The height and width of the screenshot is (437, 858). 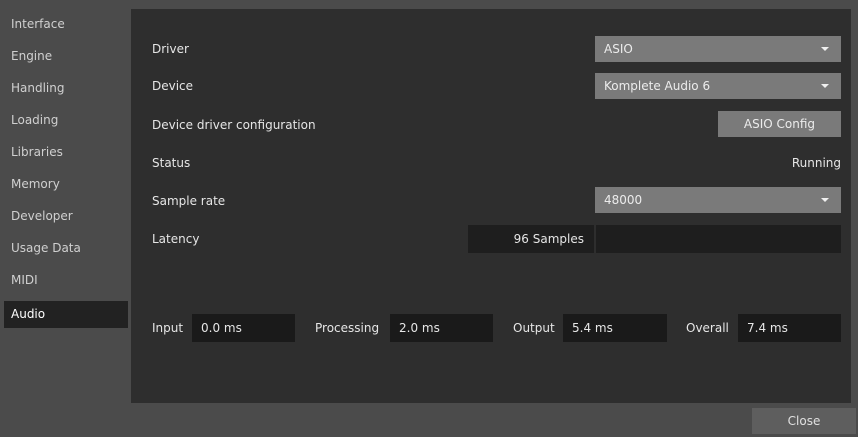 What do you see at coordinates (234, 125) in the screenshot?
I see `device-config-label: Device driver configuration` at bounding box center [234, 125].